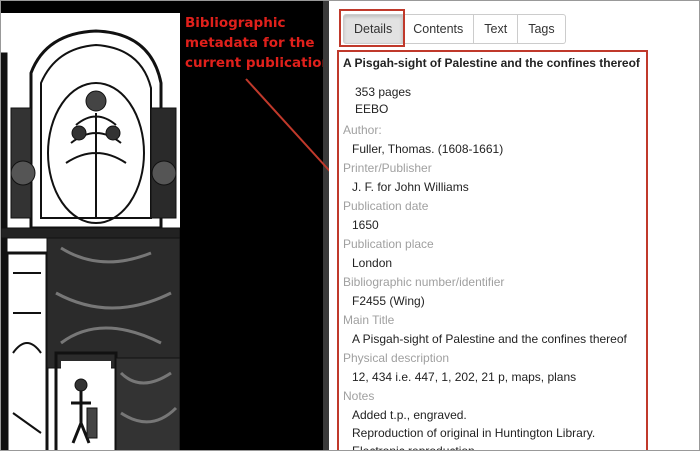  Describe the element at coordinates (439, 29) in the screenshot. I see `tab-contents: Contents` at that location.